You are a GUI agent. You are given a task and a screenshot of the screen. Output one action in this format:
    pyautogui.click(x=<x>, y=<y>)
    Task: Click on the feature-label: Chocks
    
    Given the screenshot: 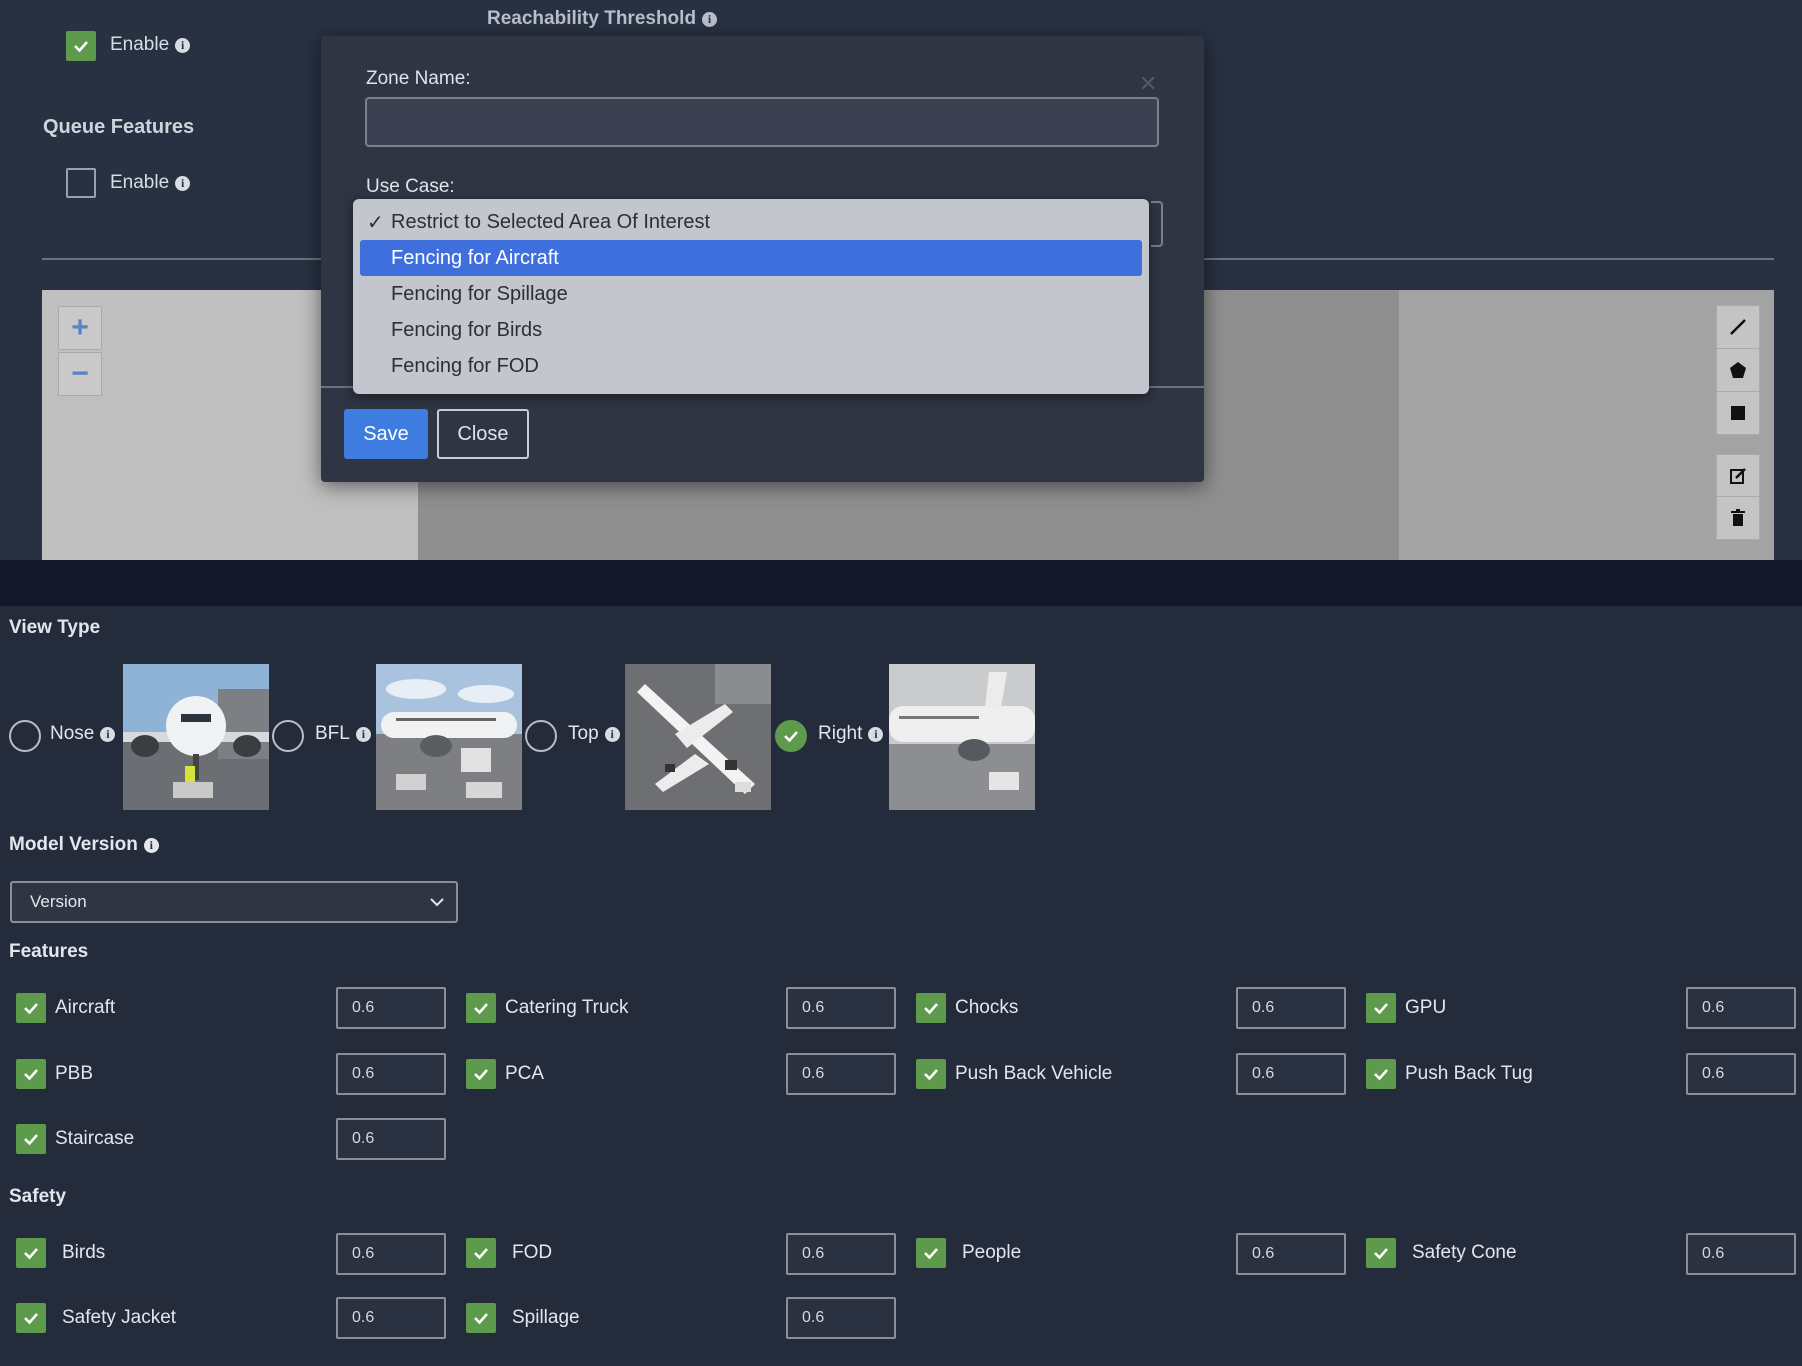 What is the action you would take?
    pyautogui.click(x=987, y=1007)
    